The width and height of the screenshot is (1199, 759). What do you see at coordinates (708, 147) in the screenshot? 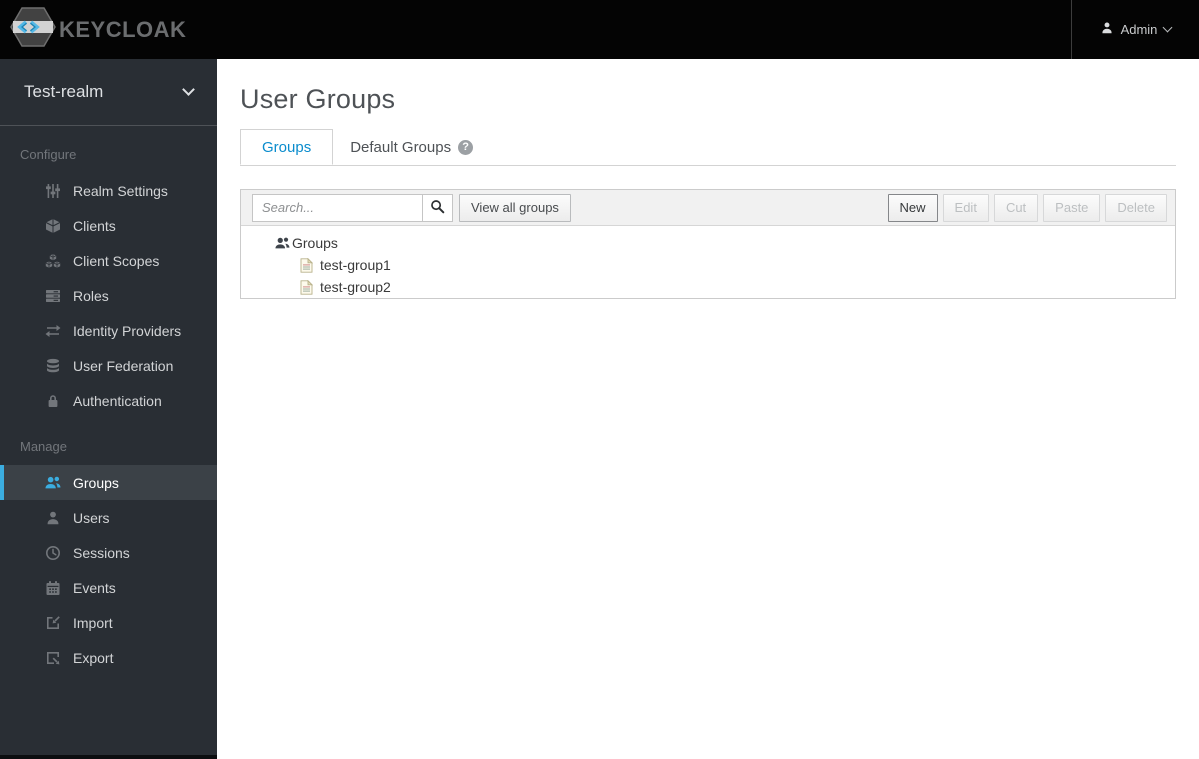
I see `tab-bar: Groups Default Groups ?` at bounding box center [708, 147].